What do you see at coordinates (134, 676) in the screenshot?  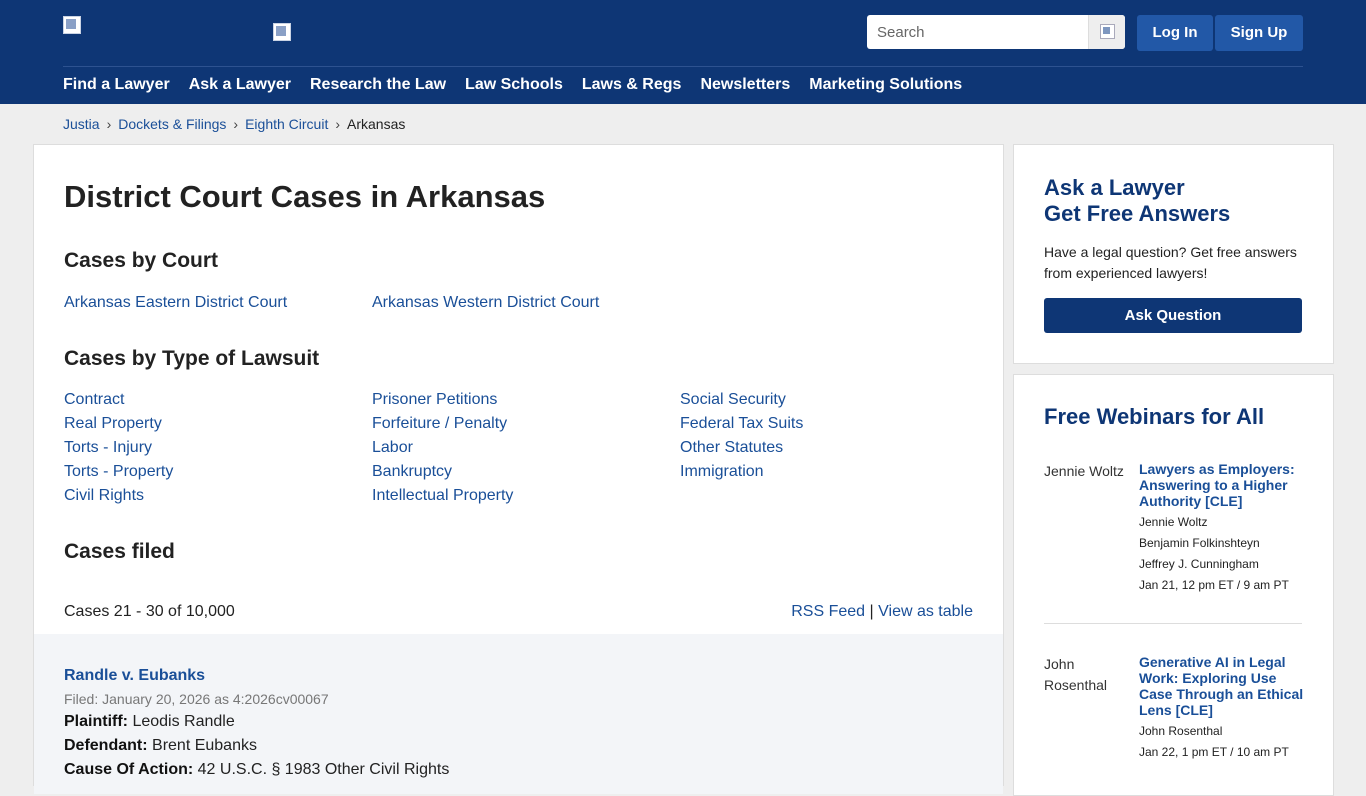 I see `case-title-link: Randle v. Eubanks` at bounding box center [134, 676].